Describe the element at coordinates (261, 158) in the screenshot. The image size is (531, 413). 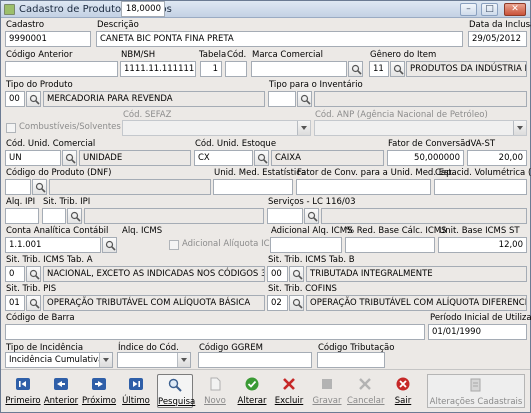
I see `unid-estoque-search-button` at that location.